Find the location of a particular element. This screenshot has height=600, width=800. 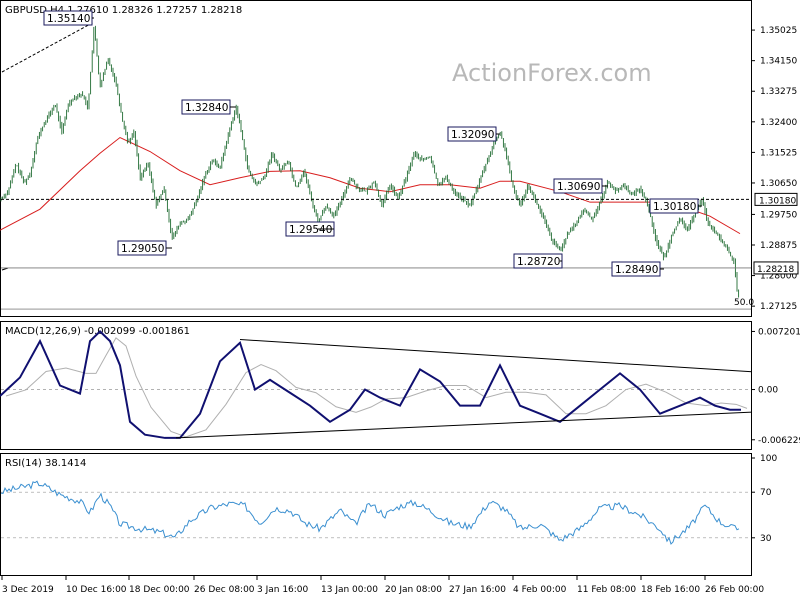

time-tick-label: 3 Jan 16:00 is located at coordinates (283, 590).